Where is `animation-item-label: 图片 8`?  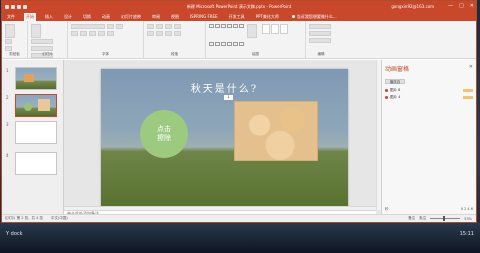
animation-item-label: 图片 8 is located at coordinates (395, 90).